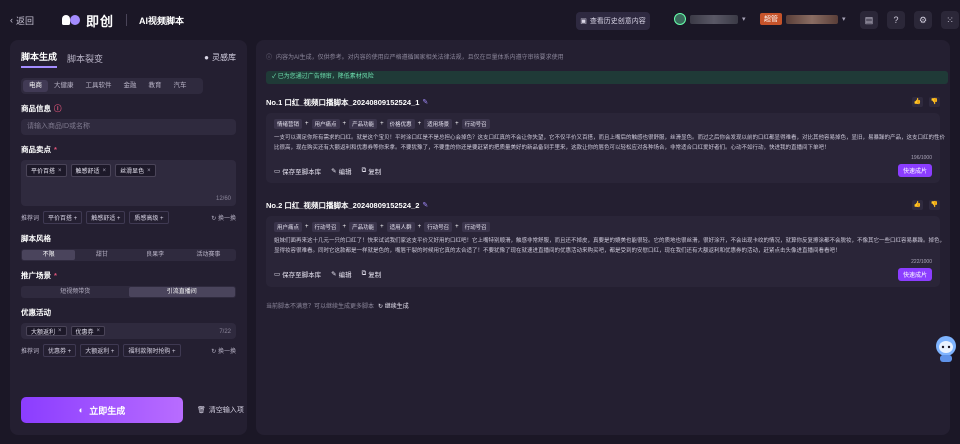 The height and width of the screenshot is (444, 960). I want to click on selling-points-input: 平价百搭 × 触感舒适 × 丝滑显色 × 12/60, so click(128, 183).